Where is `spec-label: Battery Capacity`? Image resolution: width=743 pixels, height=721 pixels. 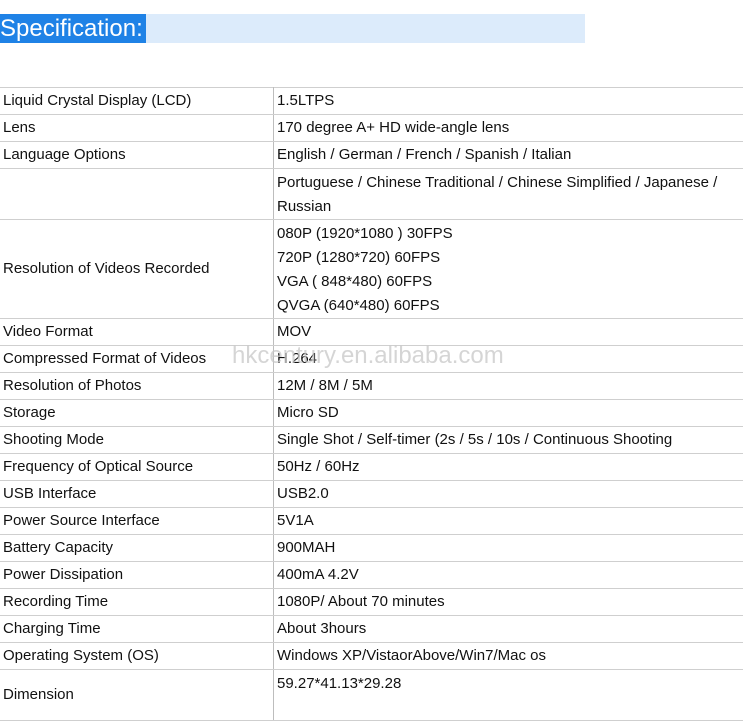
spec-label: Battery Capacity is located at coordinates (137, 548).